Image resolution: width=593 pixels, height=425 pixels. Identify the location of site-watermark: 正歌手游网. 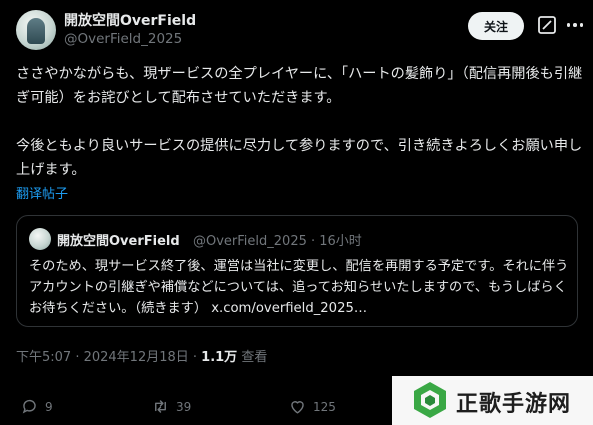
(492, 400).